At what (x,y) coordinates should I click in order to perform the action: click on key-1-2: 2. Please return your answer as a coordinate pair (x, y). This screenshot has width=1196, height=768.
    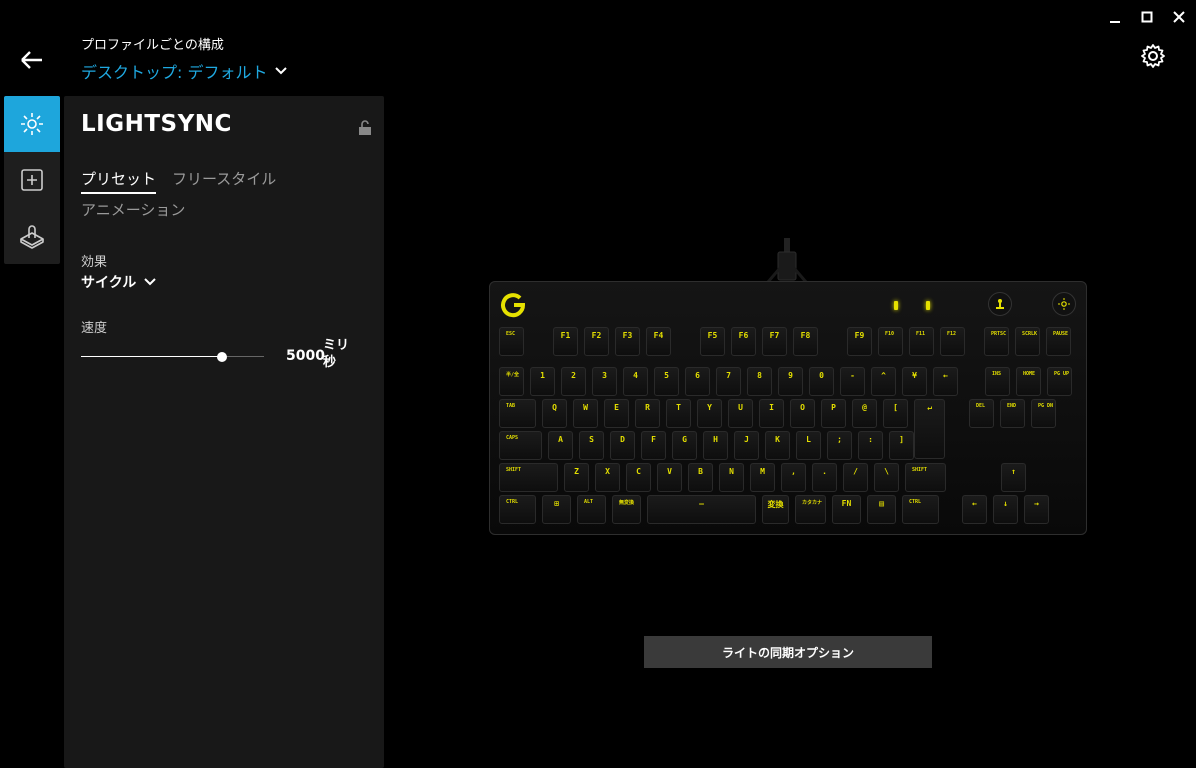
    Looking at the image, I should click on (573, 381).